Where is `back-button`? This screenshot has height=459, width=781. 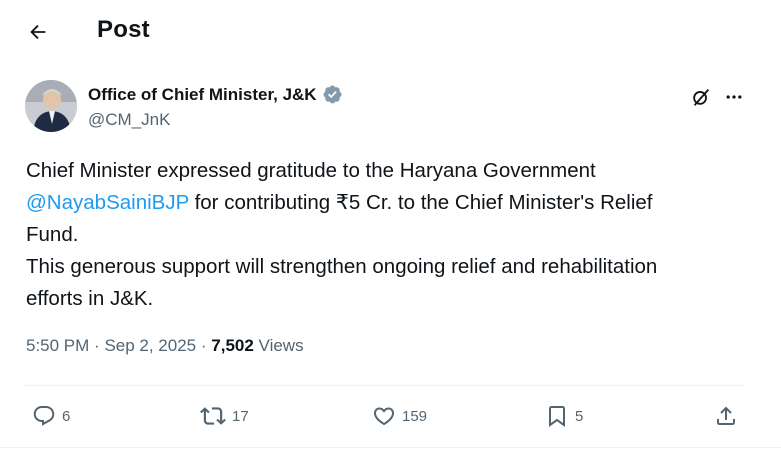
back-button is located at coordinates (38, 32).